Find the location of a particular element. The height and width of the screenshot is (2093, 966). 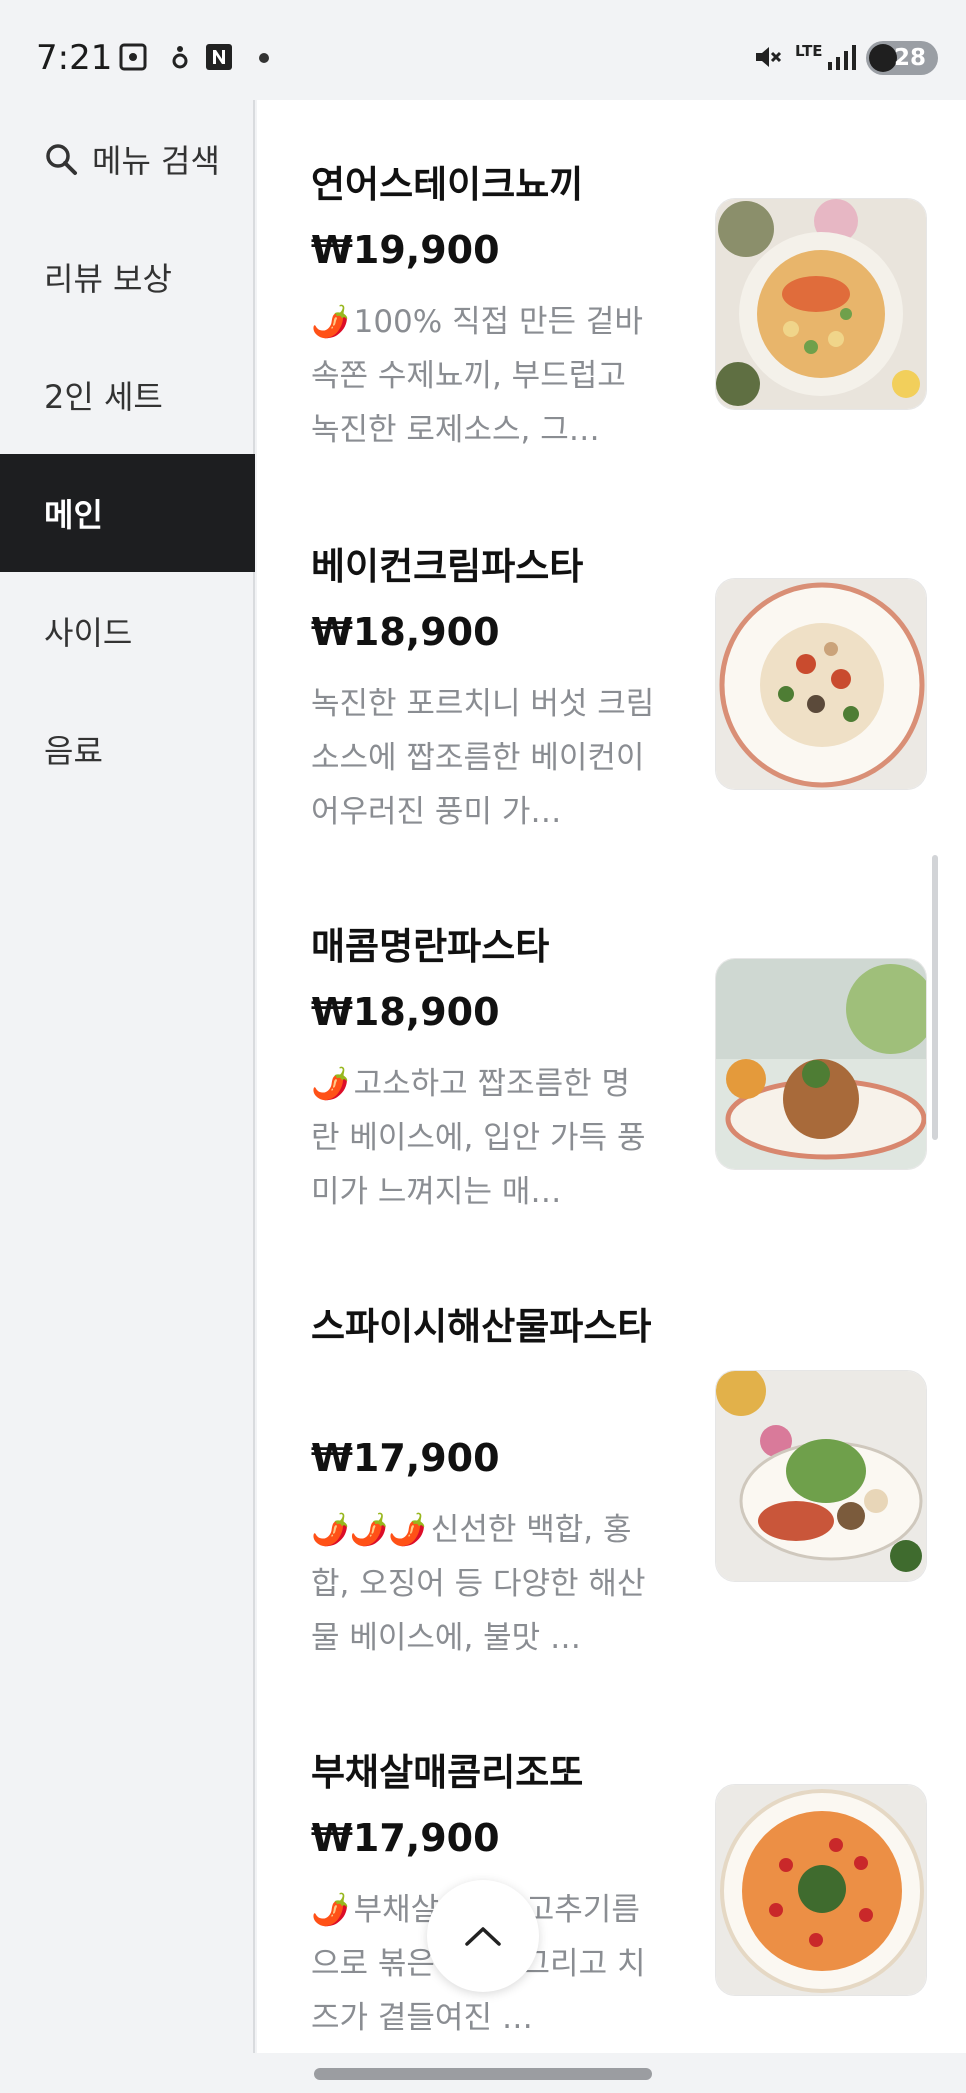

scrollbar is located at coordinates (935, 997).